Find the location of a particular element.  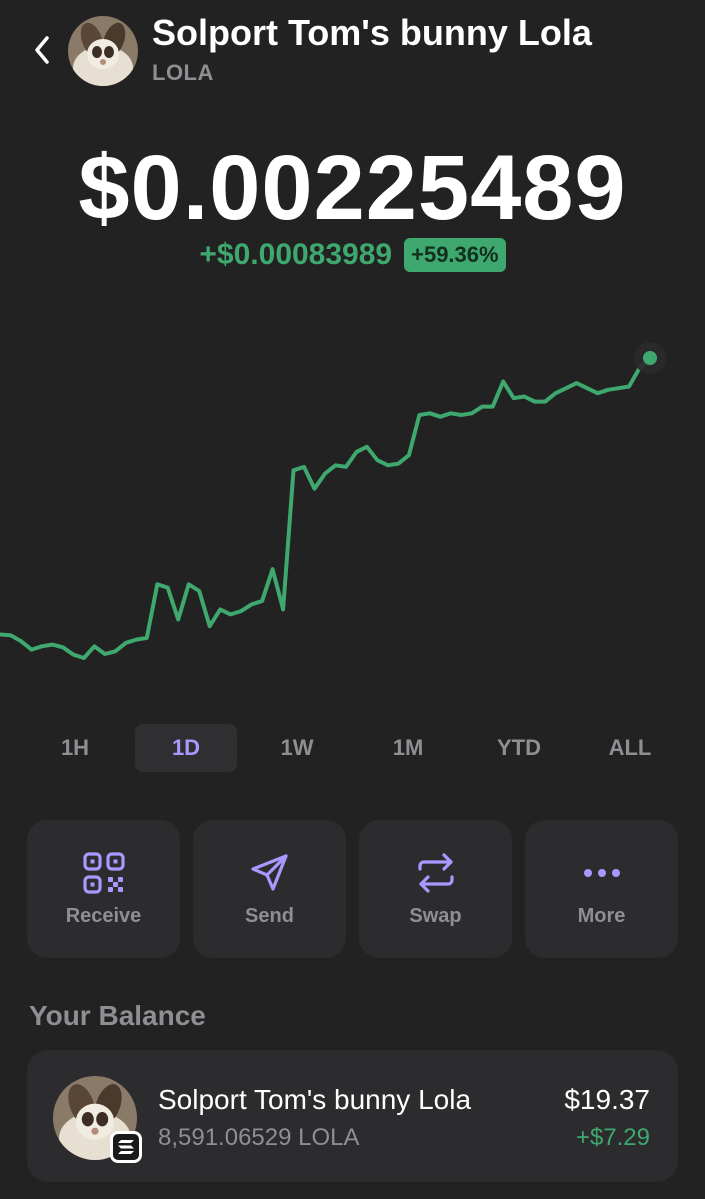

balance-usd-change: +$7.29 is located at coordinates (612, 1137).